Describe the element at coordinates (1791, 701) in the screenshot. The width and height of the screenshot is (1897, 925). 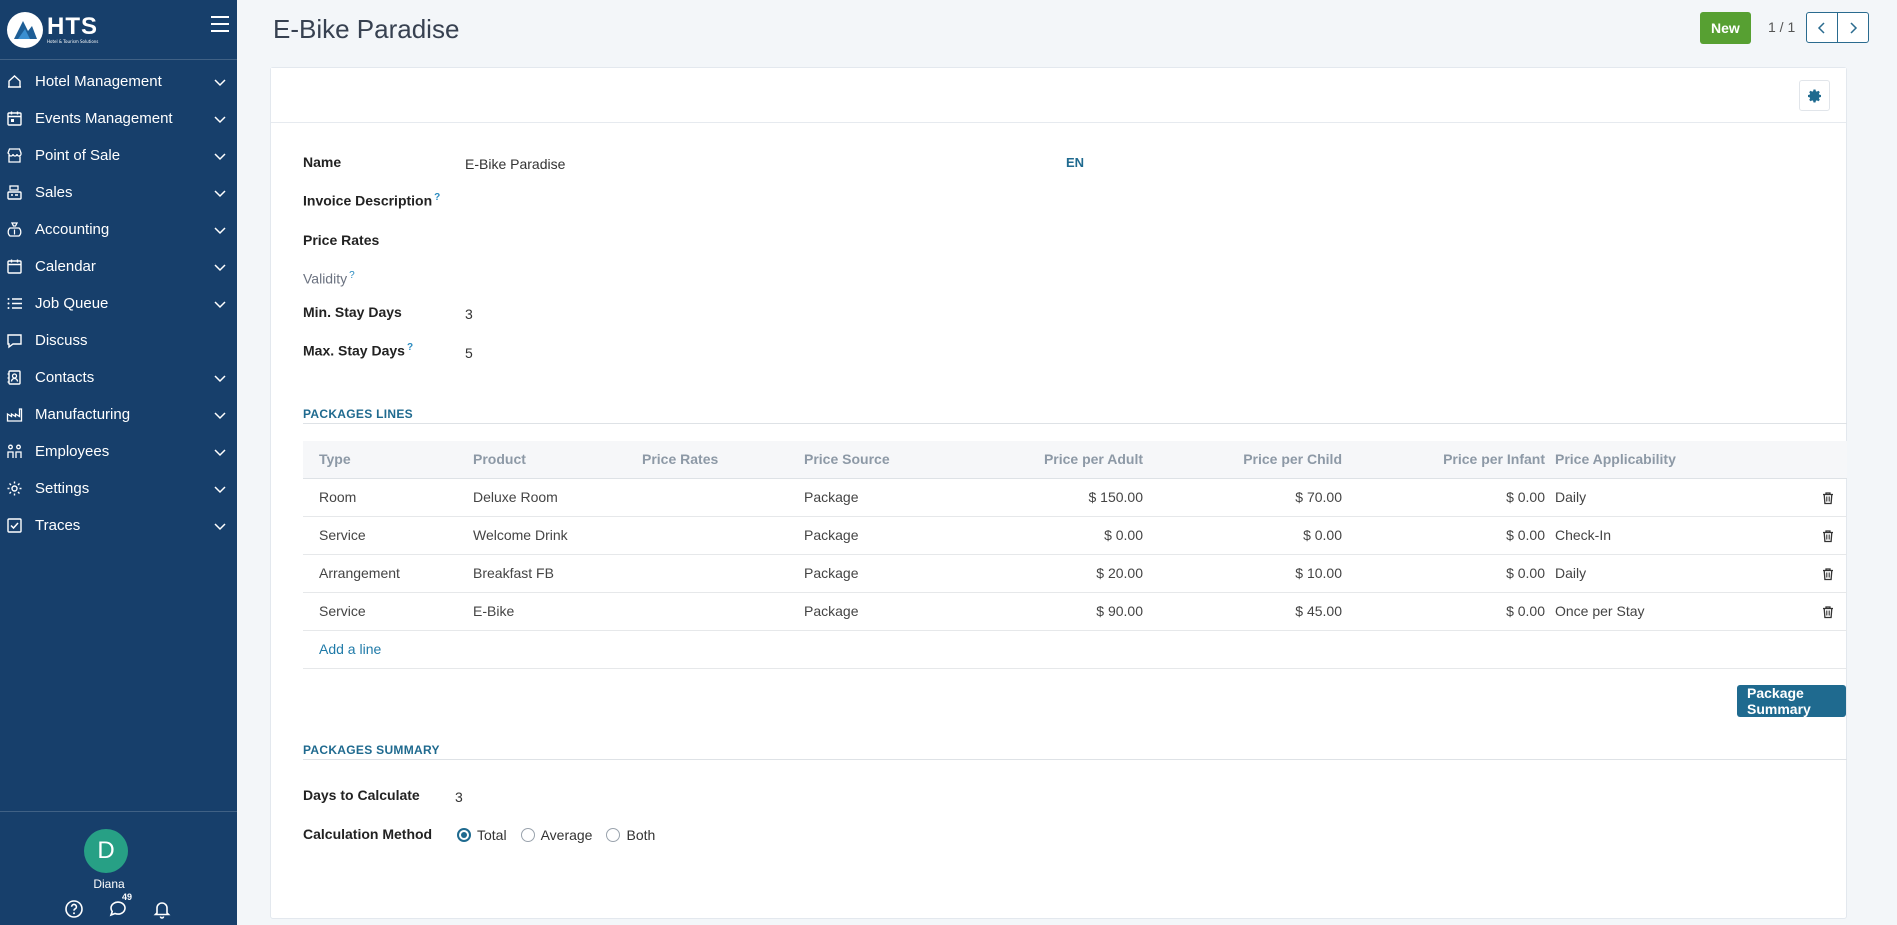
I see `package-summary-button: Package Summary` at that location.